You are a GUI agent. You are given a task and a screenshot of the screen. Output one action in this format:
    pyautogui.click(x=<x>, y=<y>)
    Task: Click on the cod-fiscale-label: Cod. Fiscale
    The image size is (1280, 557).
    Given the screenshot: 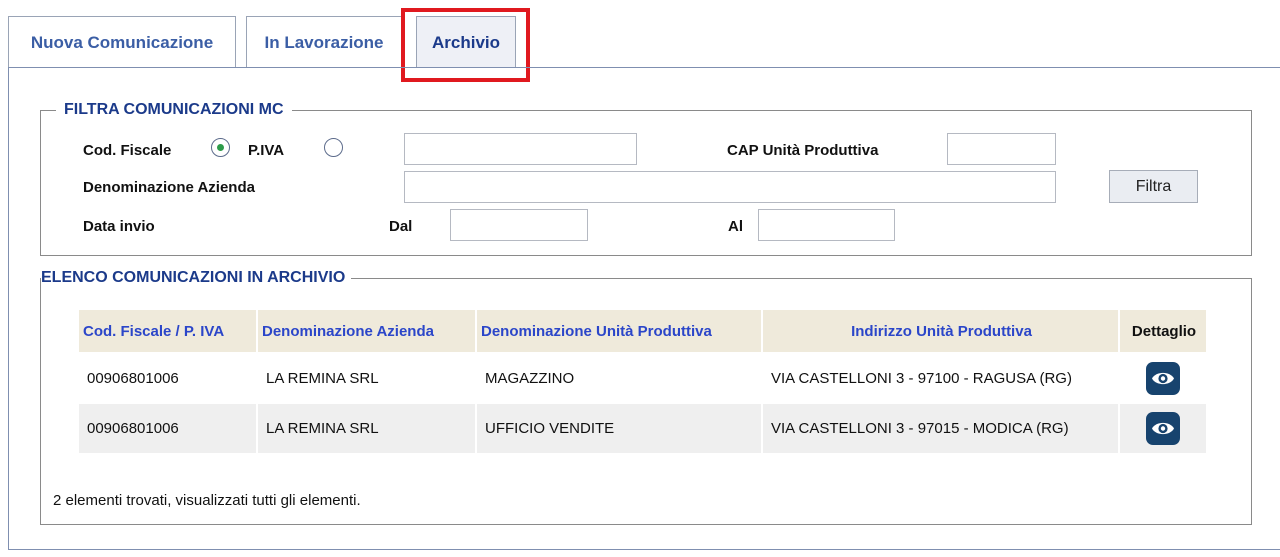 What is the action you would take?
    pyautogui.click(x=127, y=150)
    